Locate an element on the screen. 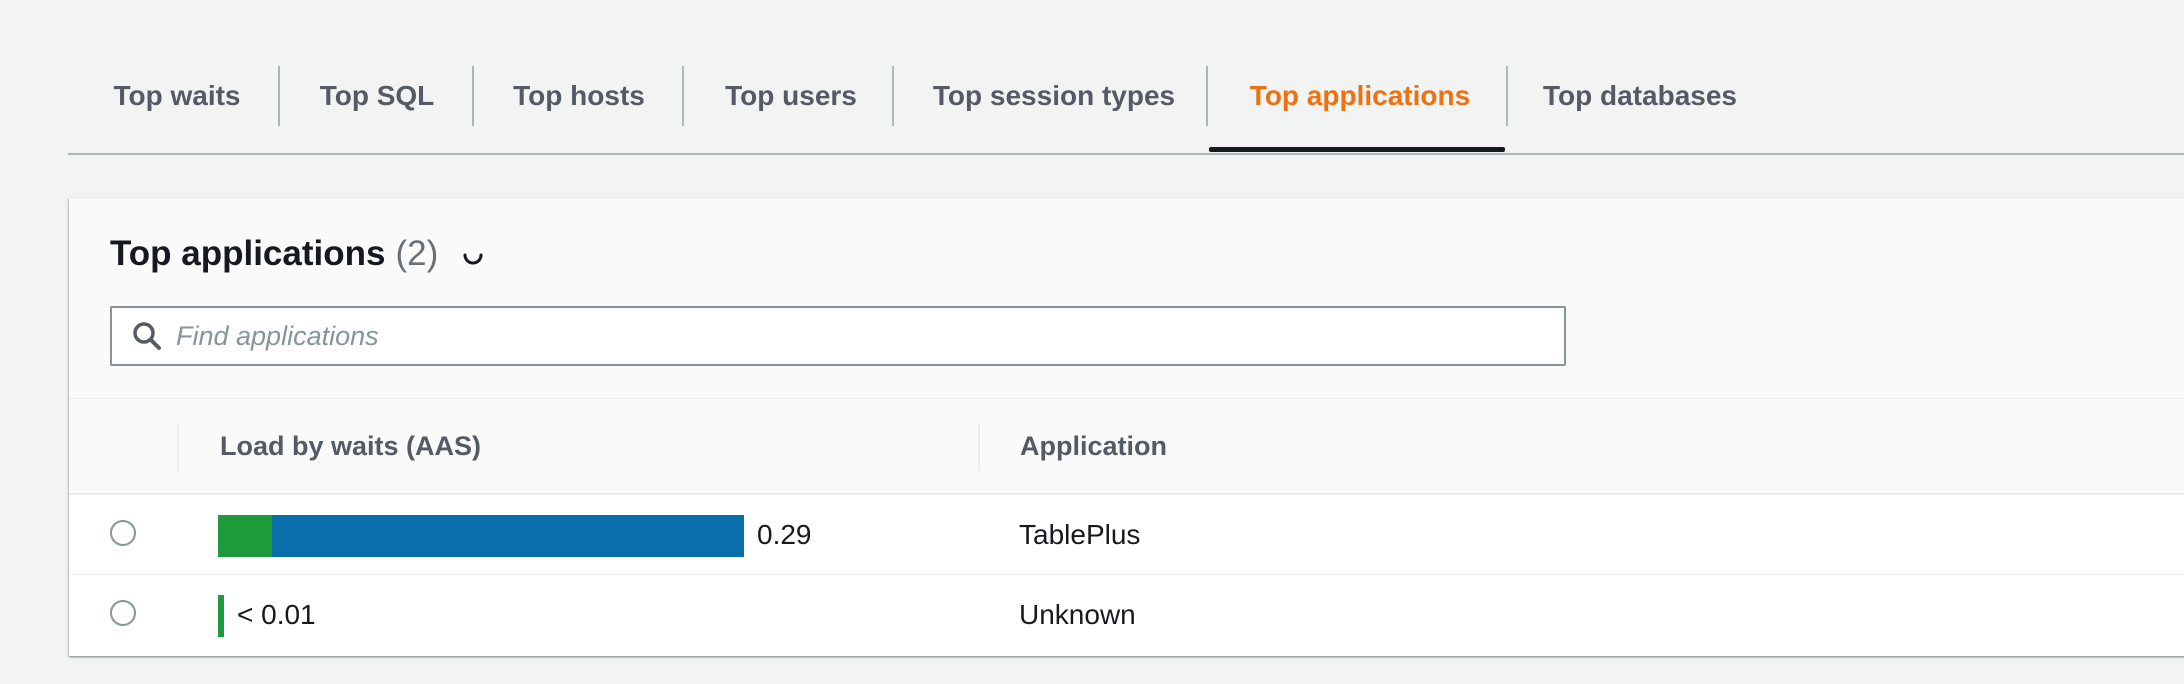 The image size is (2184, 684). tab-top-hosts: Top hosts is located at coordinates (579, 96).